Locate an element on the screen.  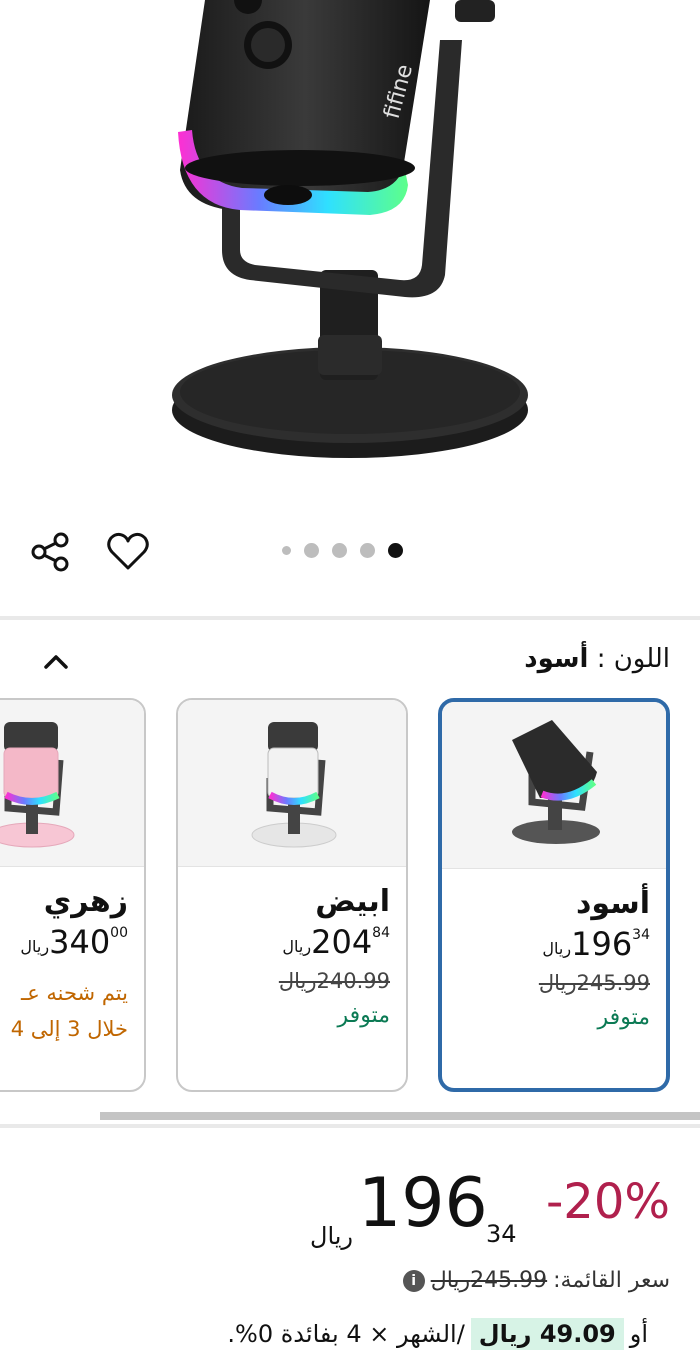
installment-prefix: أو is located at coordinates (638, 1334).